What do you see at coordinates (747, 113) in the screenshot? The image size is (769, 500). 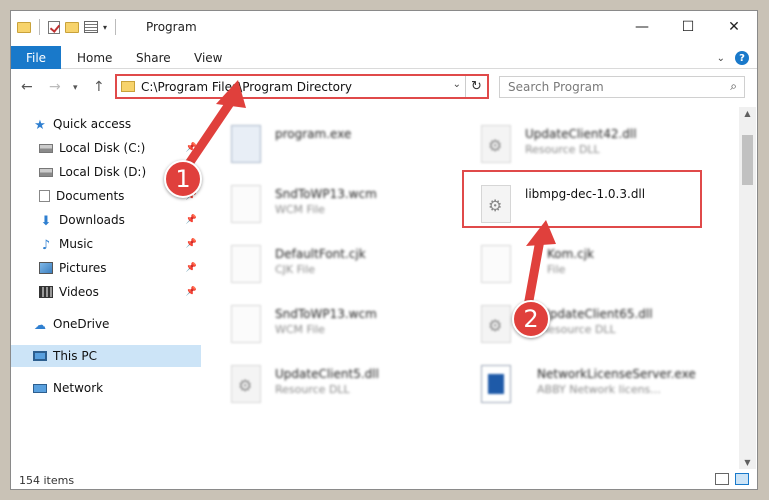 I see `scroll-up-icon: ▲` at bounding box center [747, 113].